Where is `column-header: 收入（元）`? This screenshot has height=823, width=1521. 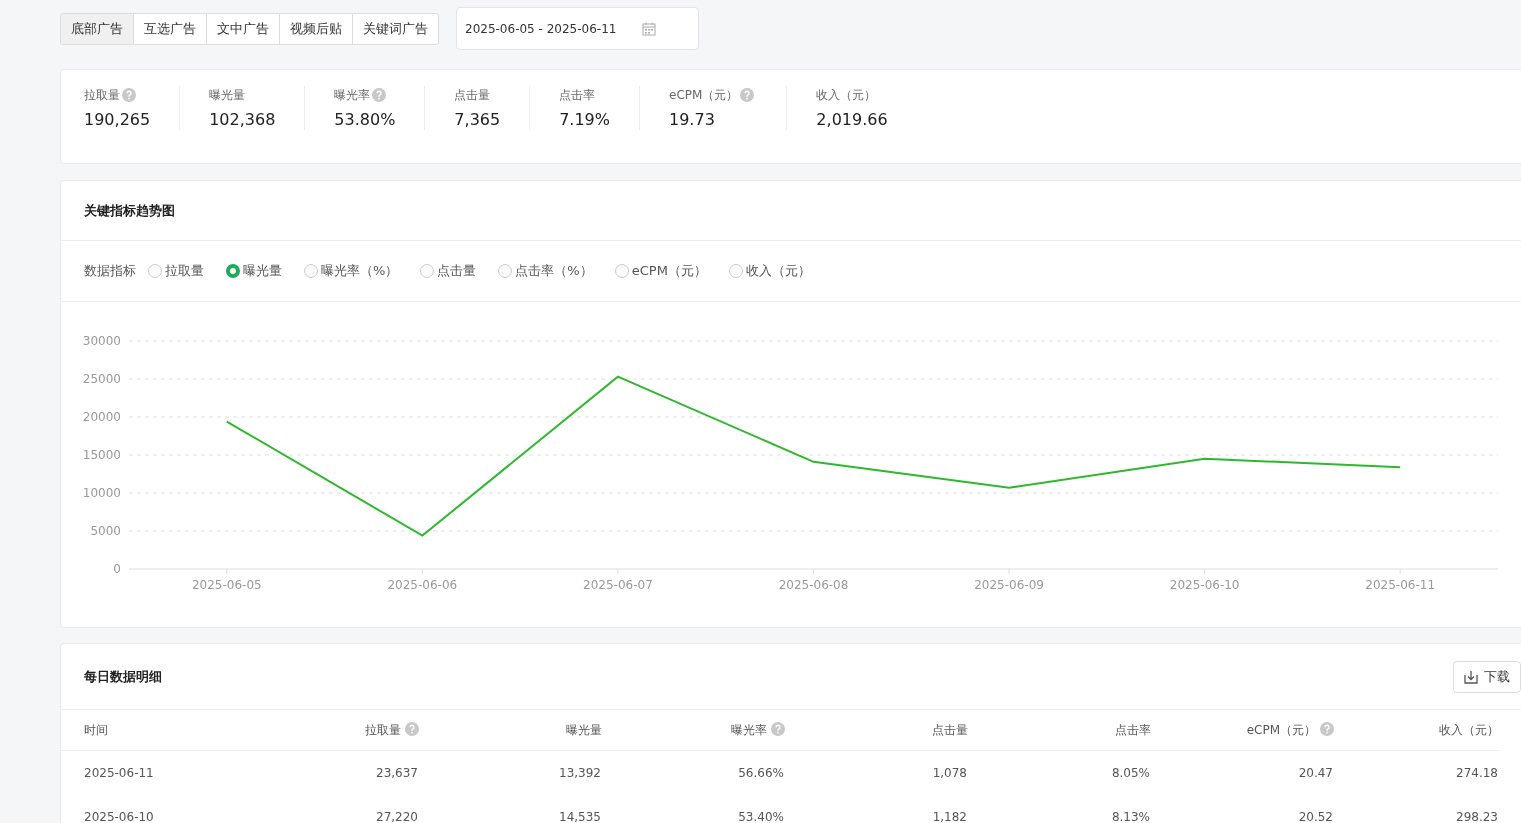
column-header: 收入（元） is located at coordinates (1469, 729).